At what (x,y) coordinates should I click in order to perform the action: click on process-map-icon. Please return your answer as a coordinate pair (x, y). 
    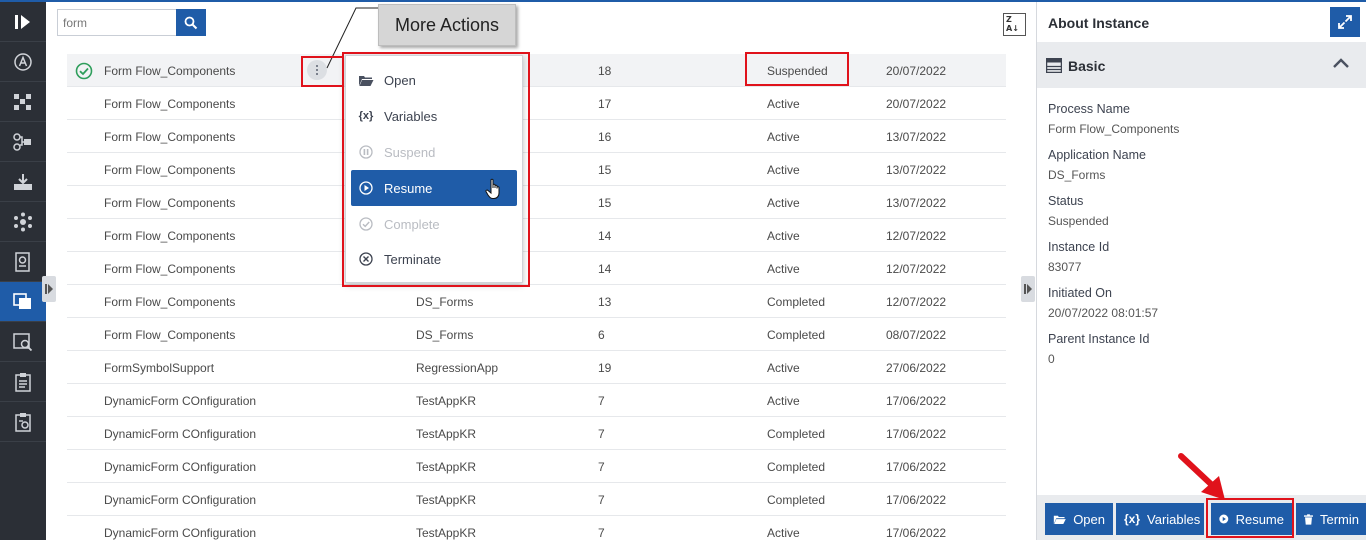
    Looking at the image, I should click on (22, 101).